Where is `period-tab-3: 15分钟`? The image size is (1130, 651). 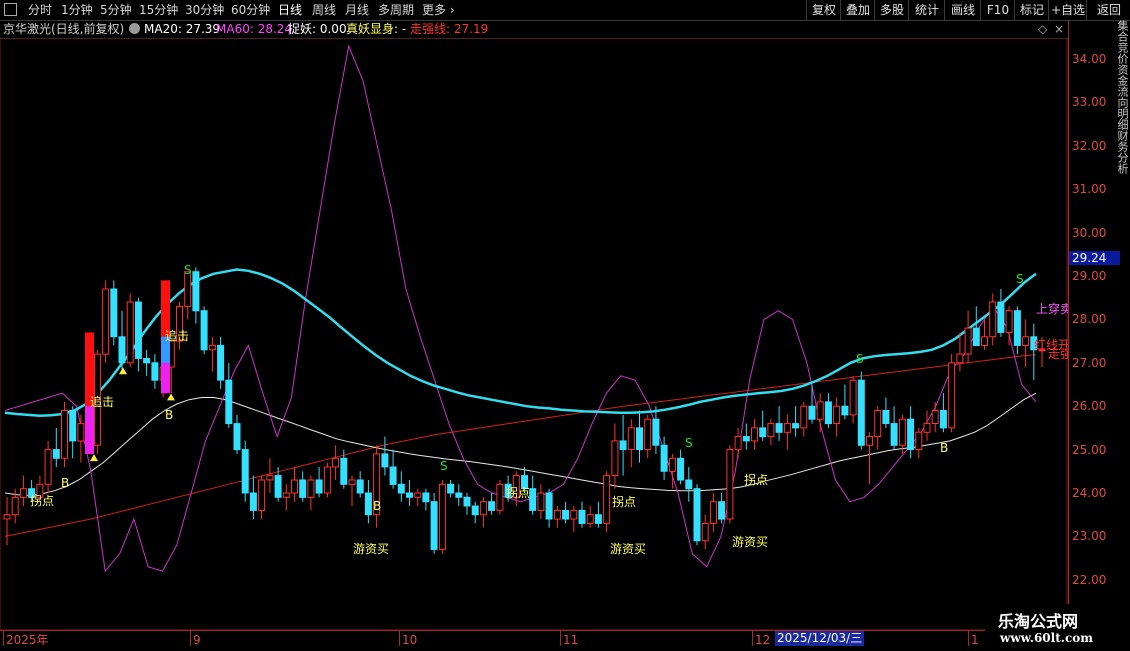
period-tab-3: 15分钟 is located at coordinates (158, 10).